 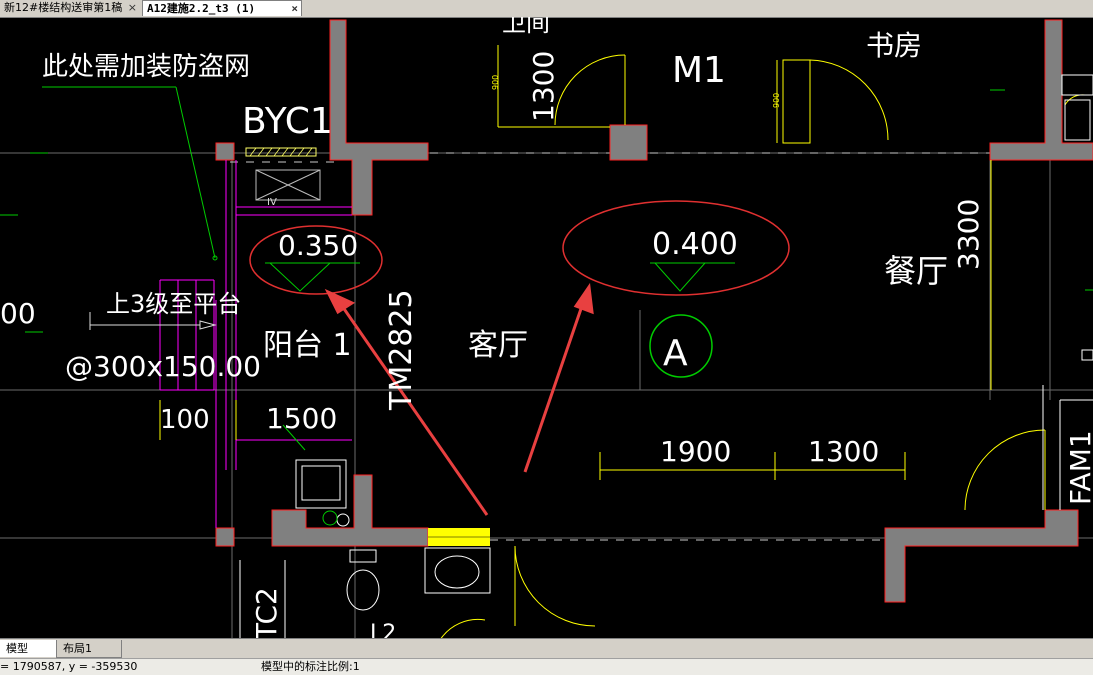 I want to click on room-label-living: 客厅, so click(x=498, y=345).